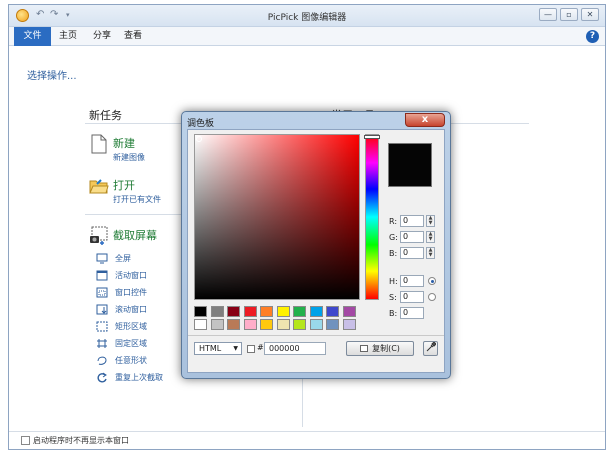  What do you see at coordinates (135, 235) in the screenshot?
I see `capture-title: 截取屏幕` at bounding box center [135, 235].